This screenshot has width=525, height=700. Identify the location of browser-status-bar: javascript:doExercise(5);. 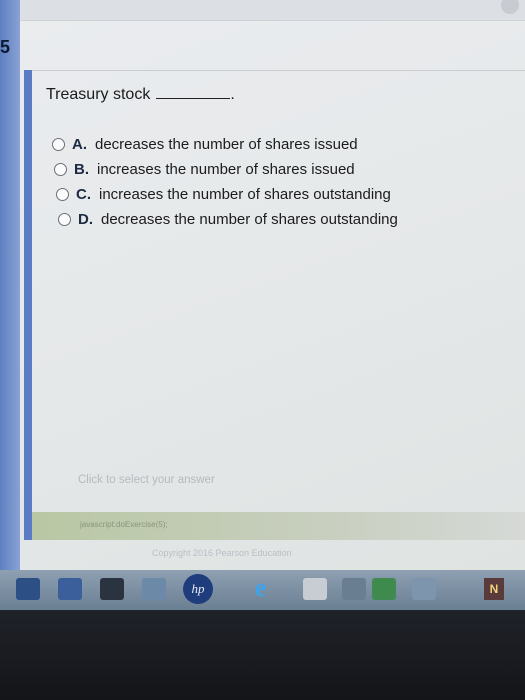
(278, 526).